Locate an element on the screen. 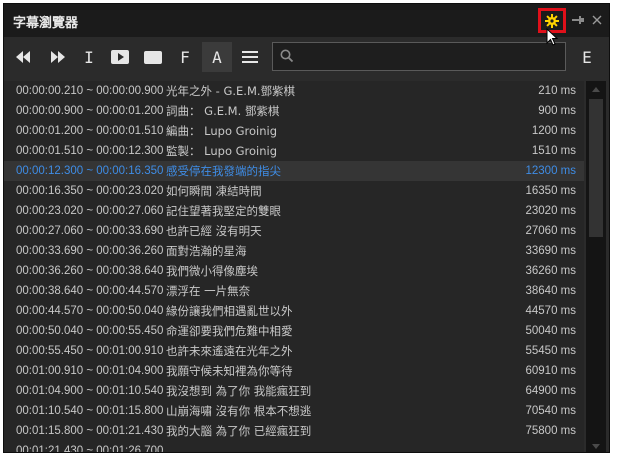 This screenshot has width=619, height=458. menu-icon is located at coordinates (250, 57).